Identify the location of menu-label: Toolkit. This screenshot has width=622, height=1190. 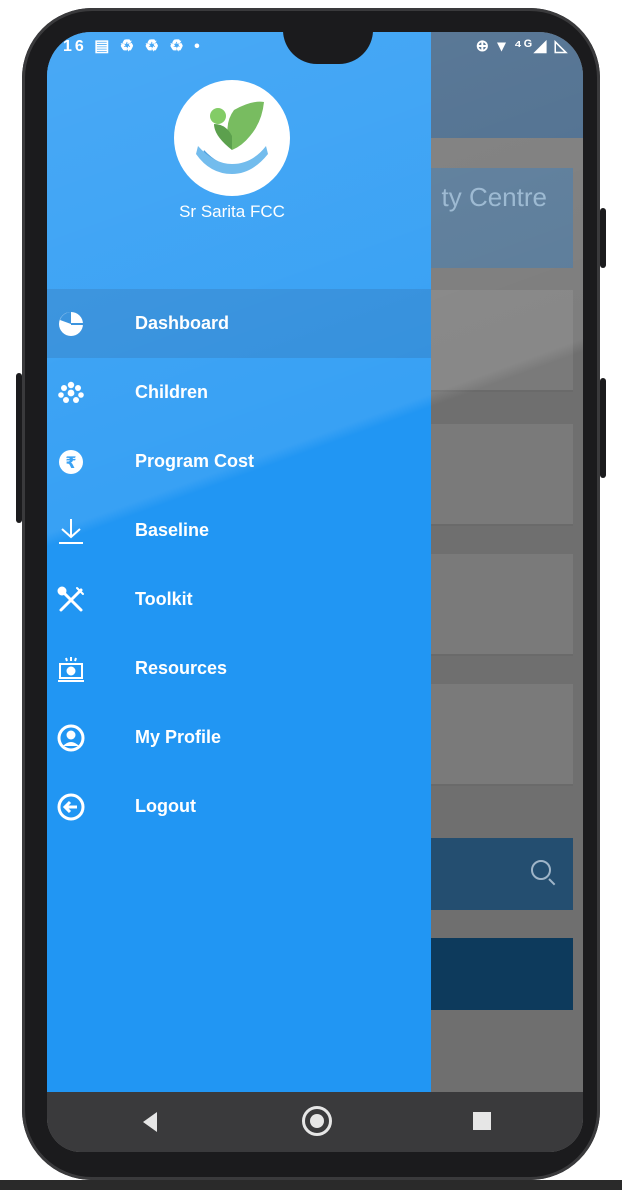
(164, 599).